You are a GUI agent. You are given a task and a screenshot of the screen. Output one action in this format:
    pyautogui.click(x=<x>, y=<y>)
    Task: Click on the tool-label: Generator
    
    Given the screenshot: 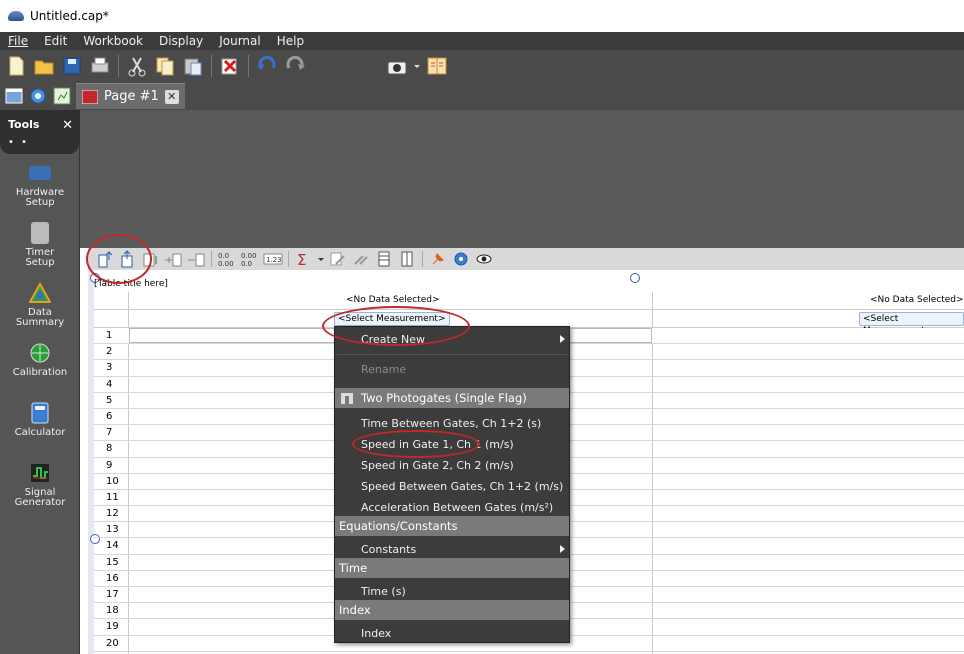 What is the action you would take?
    pyautogui.click(x=40, y=502)
    